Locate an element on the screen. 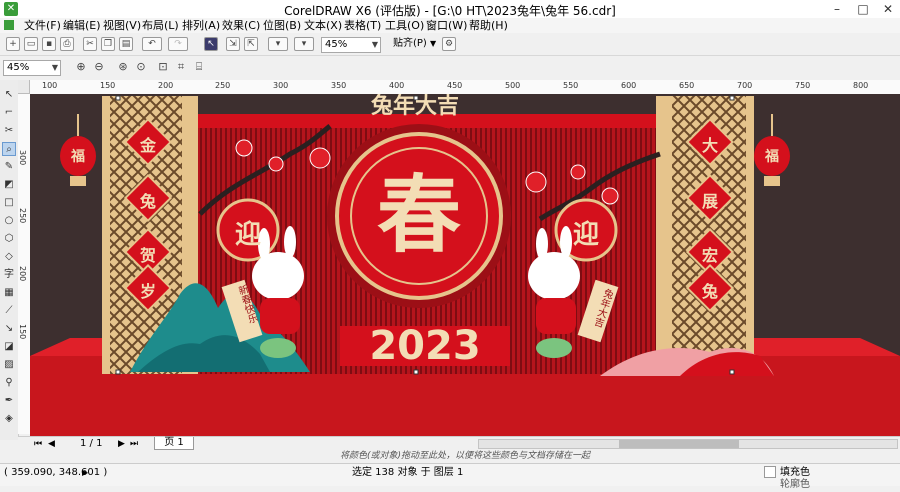  previous-page-icon: ◀ is located at coordinates (51, 444).